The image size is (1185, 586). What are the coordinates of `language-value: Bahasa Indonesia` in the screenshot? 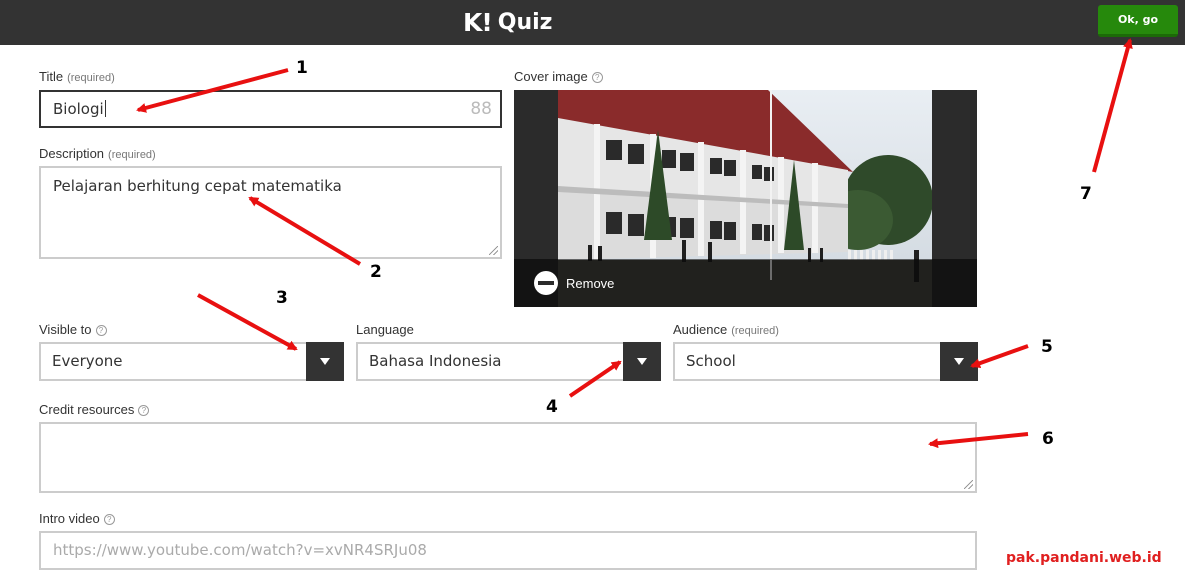 It's located at (435, 361).